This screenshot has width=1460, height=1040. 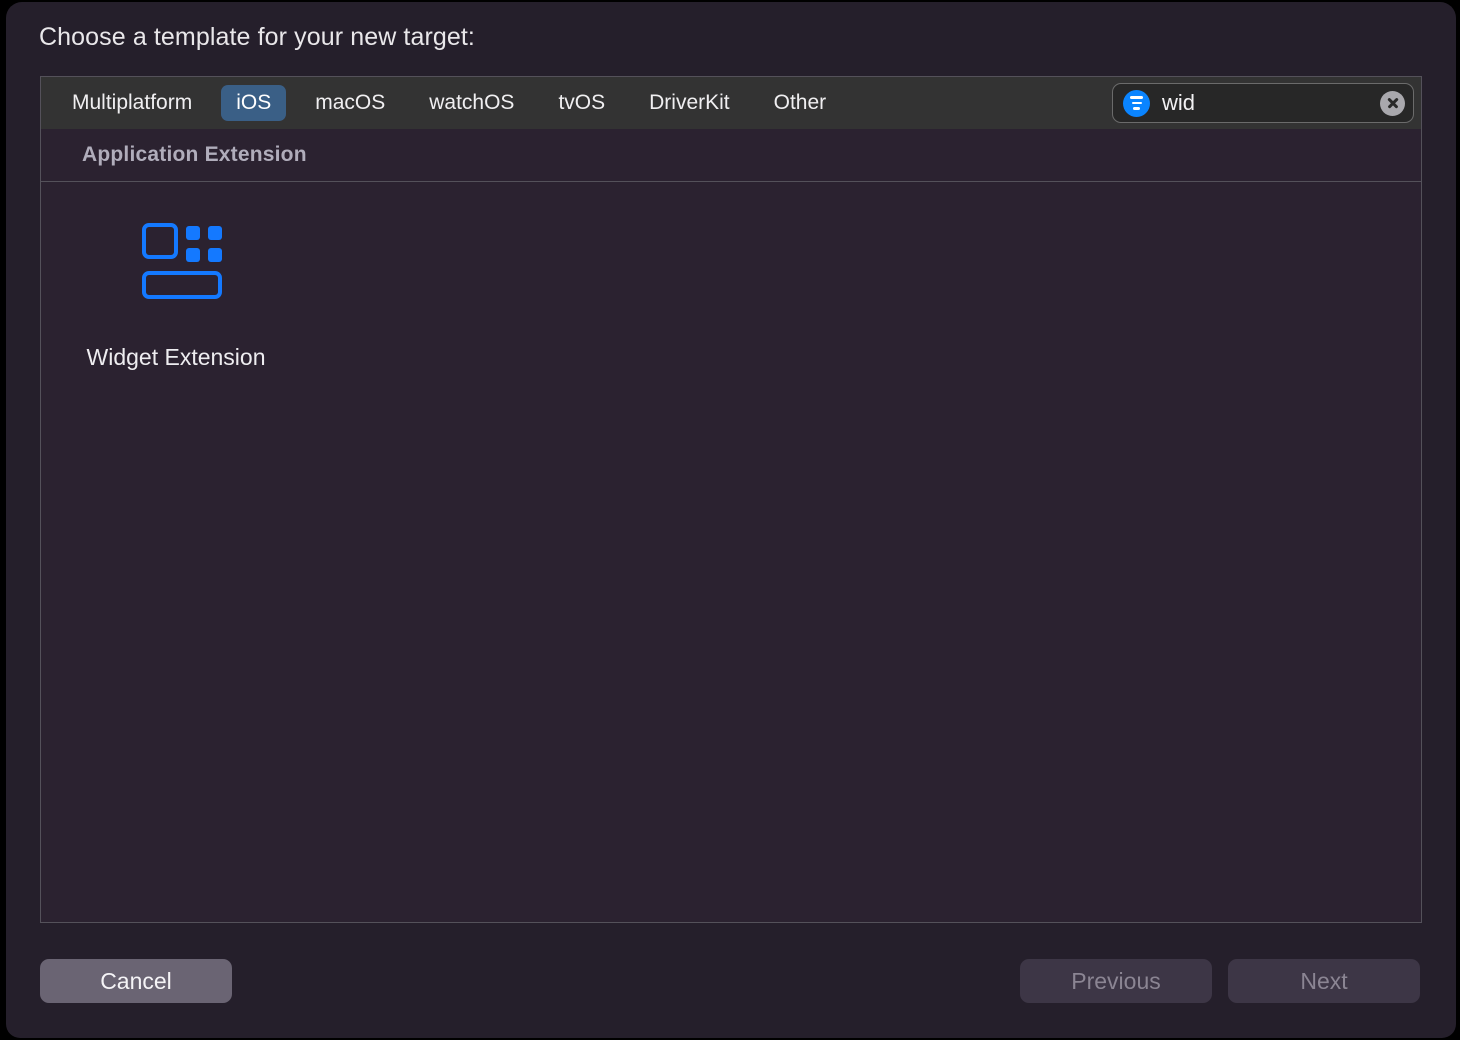 What do you see at coordinates (254, 103) in the screenshot?
I see `tab-ios: iOS` at bounding box center [254, 103].